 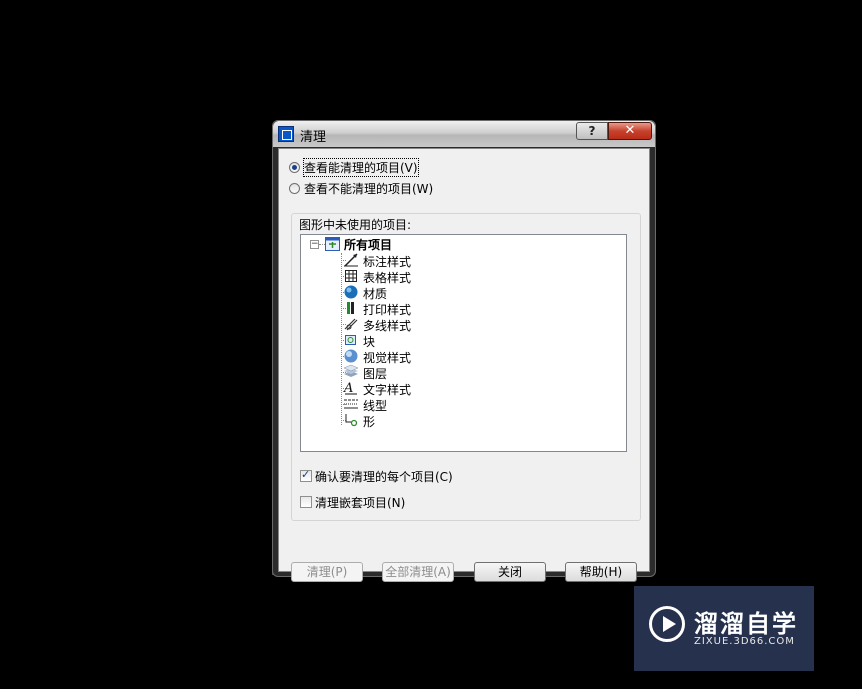 I want to click on collapse-icon: −, so click(x=314, y=244).